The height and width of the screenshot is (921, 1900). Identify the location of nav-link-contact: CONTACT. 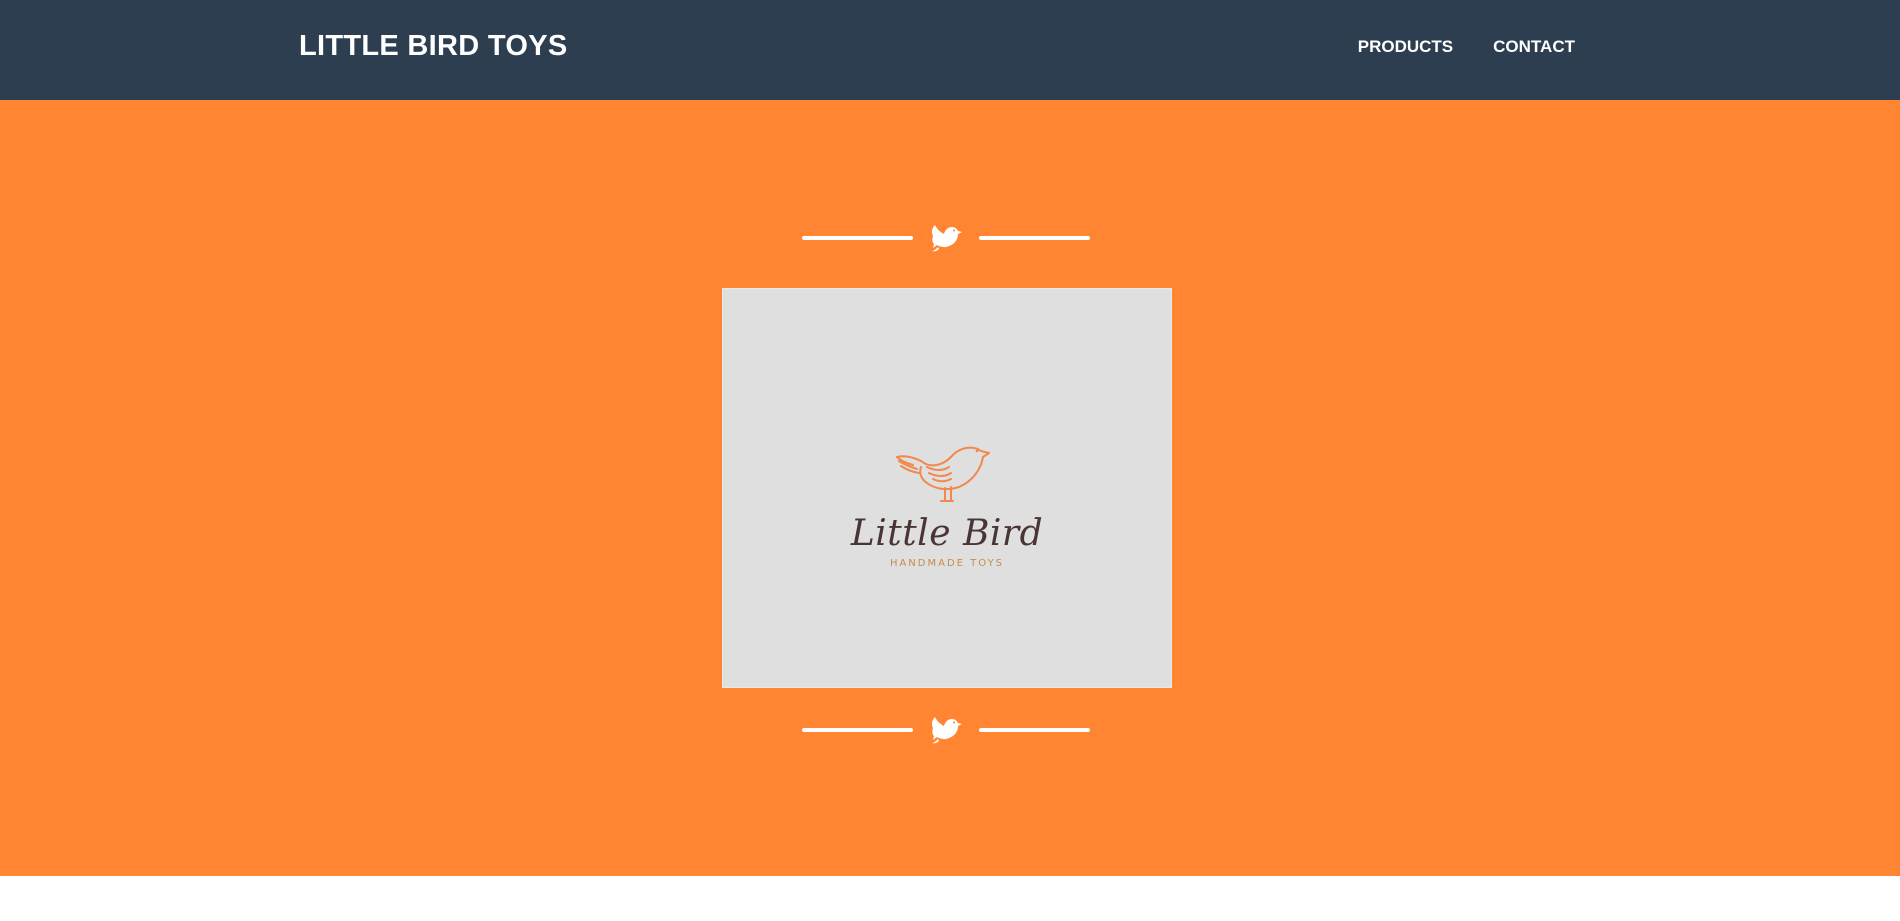
(1534, 47).